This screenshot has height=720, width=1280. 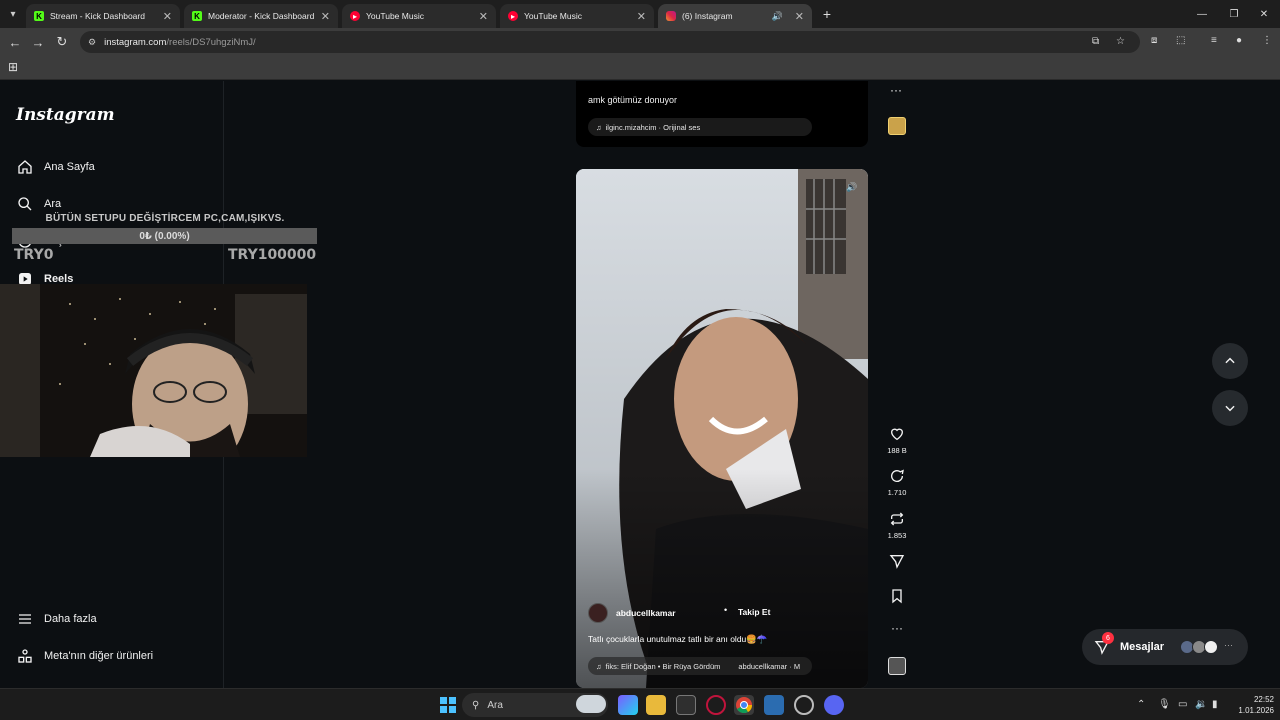 What do you see at coordinates (553, 16) in the screenshot?
I see `tab-title: YouTube Music` at bounding box center [553, 16].